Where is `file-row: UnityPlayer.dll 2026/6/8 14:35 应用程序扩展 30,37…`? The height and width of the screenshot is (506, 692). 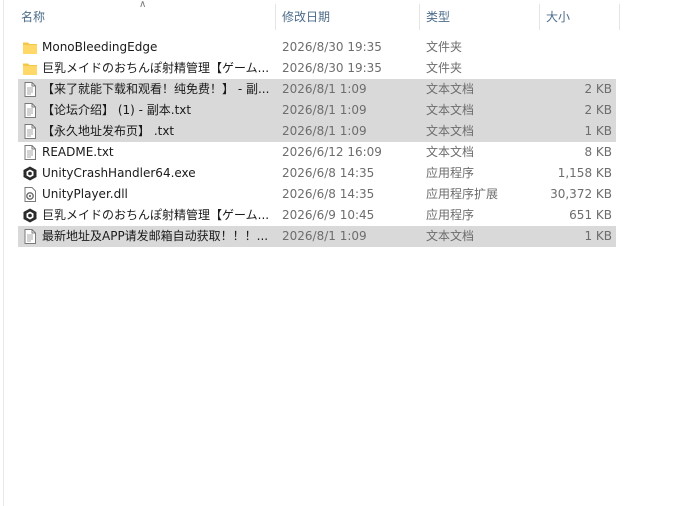
file-row: UnityPlayer.dll 2026/6/8 14:35 应用程序扩展 30,37… is located at coordinates (317, 194).